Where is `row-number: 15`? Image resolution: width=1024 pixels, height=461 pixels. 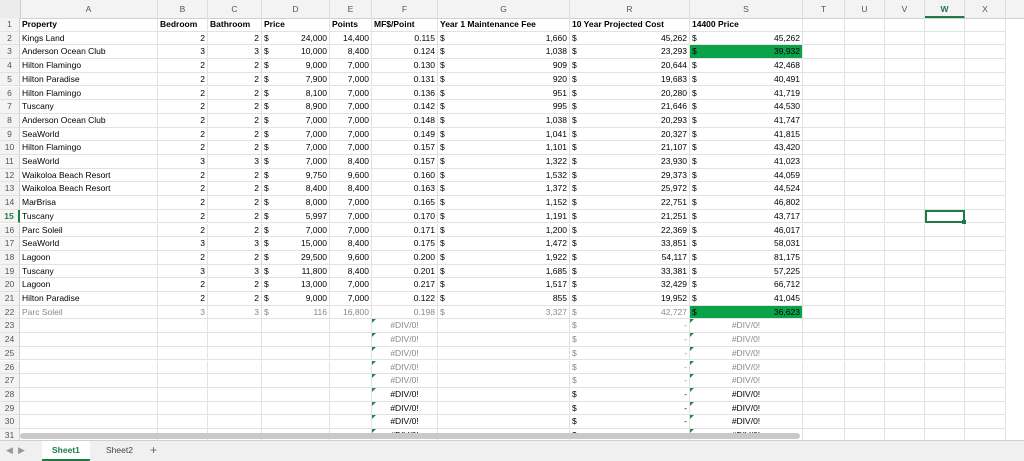 row-number: 15 is located at coordinates (10, 216).